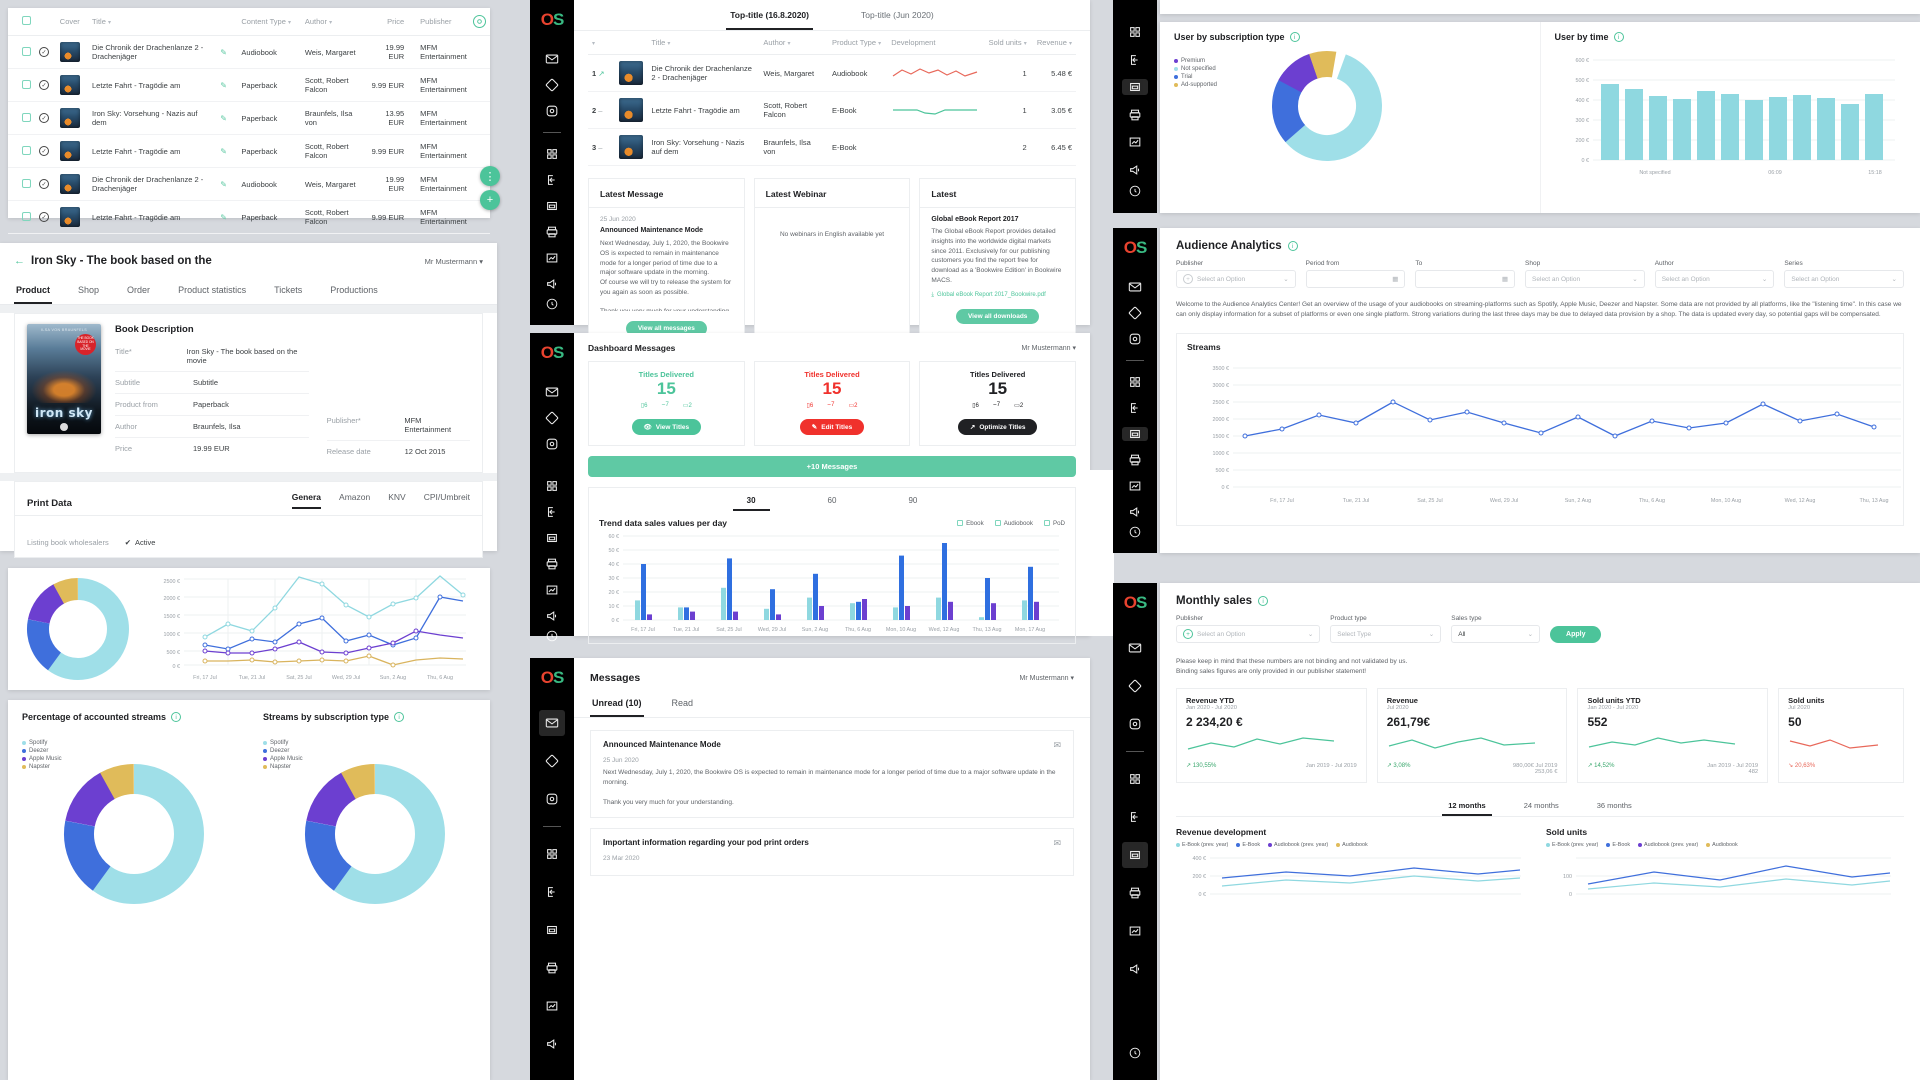  What do you see at coordinates (1465, 279) in the screenshot?
I see `period-to-date: ▦` at bounding box center [1465, 279].